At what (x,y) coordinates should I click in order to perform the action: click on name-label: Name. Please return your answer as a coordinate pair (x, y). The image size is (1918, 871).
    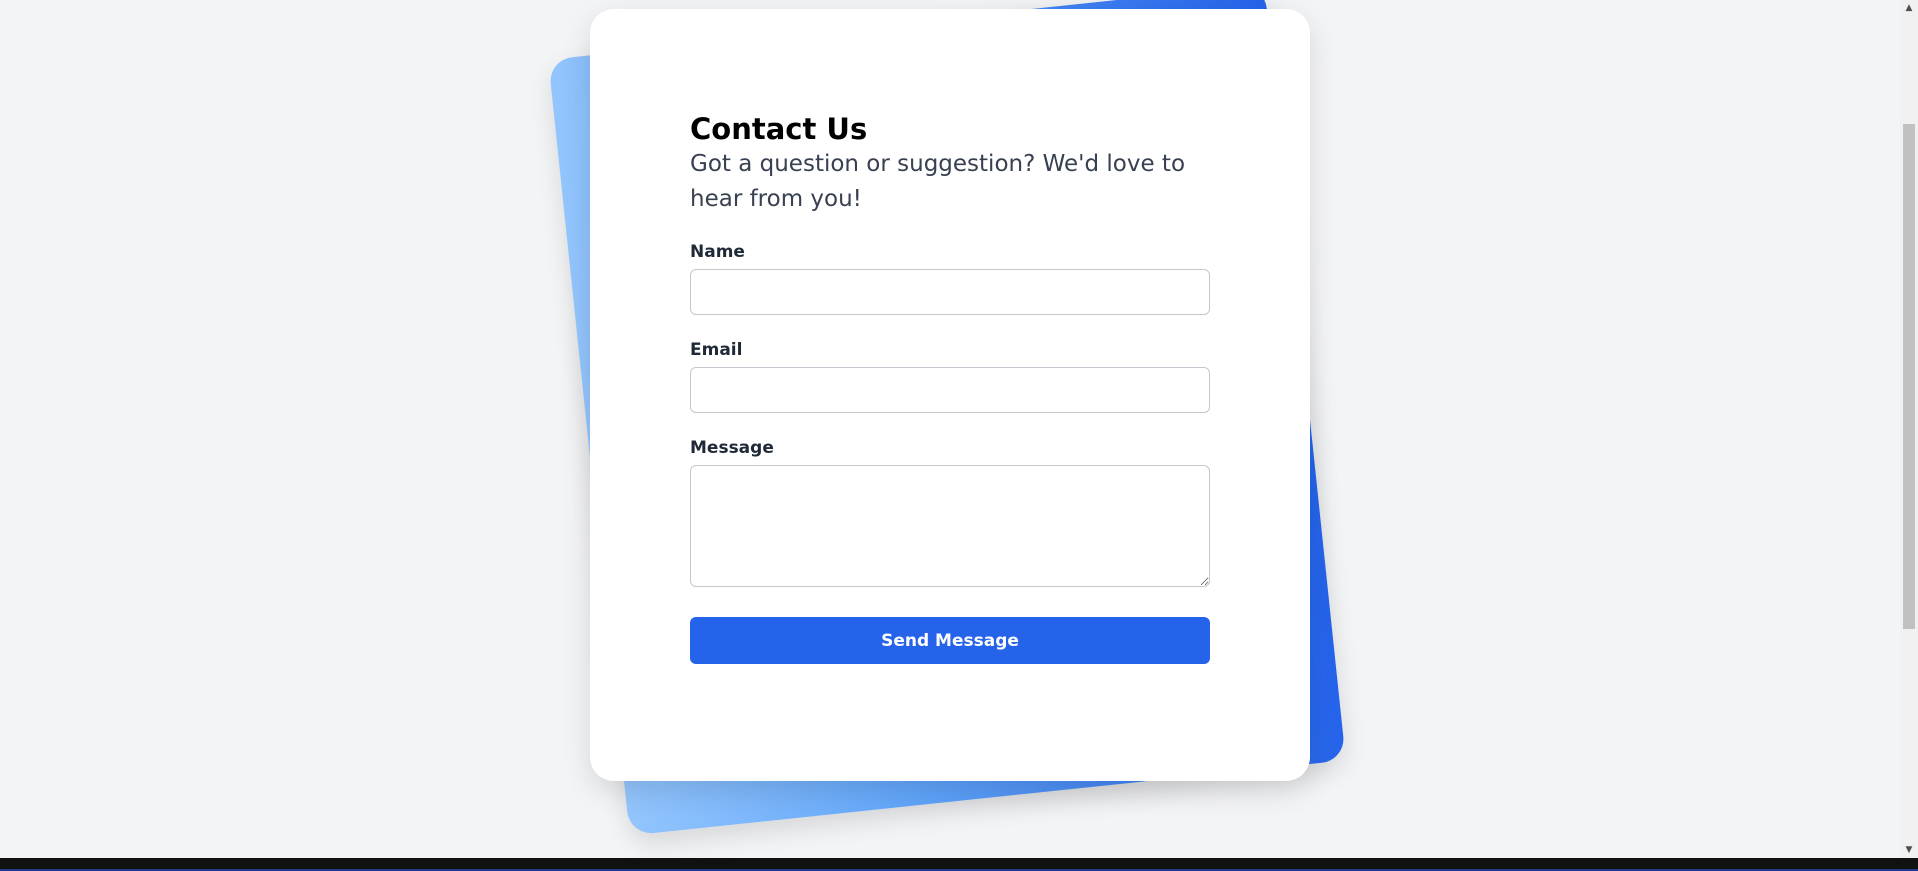
    Looking at the image, I should click on (717, 252).